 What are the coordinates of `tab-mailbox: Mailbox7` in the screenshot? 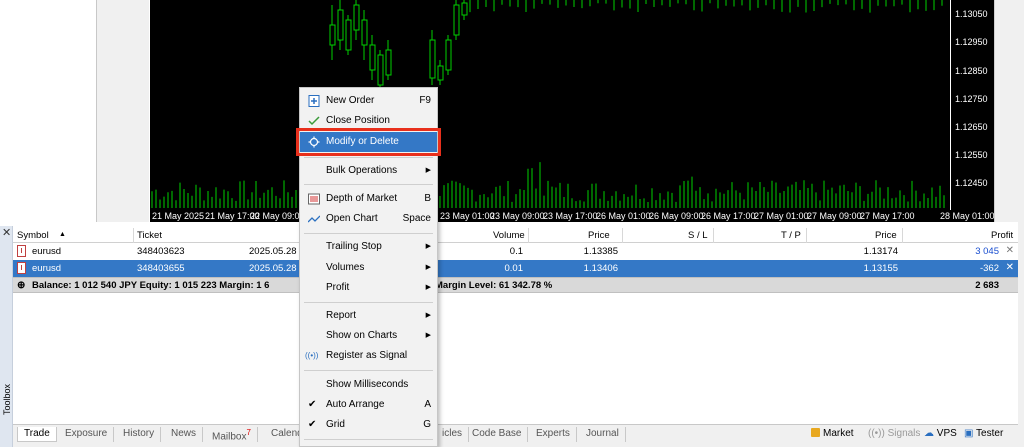 It's located at (232, 434).